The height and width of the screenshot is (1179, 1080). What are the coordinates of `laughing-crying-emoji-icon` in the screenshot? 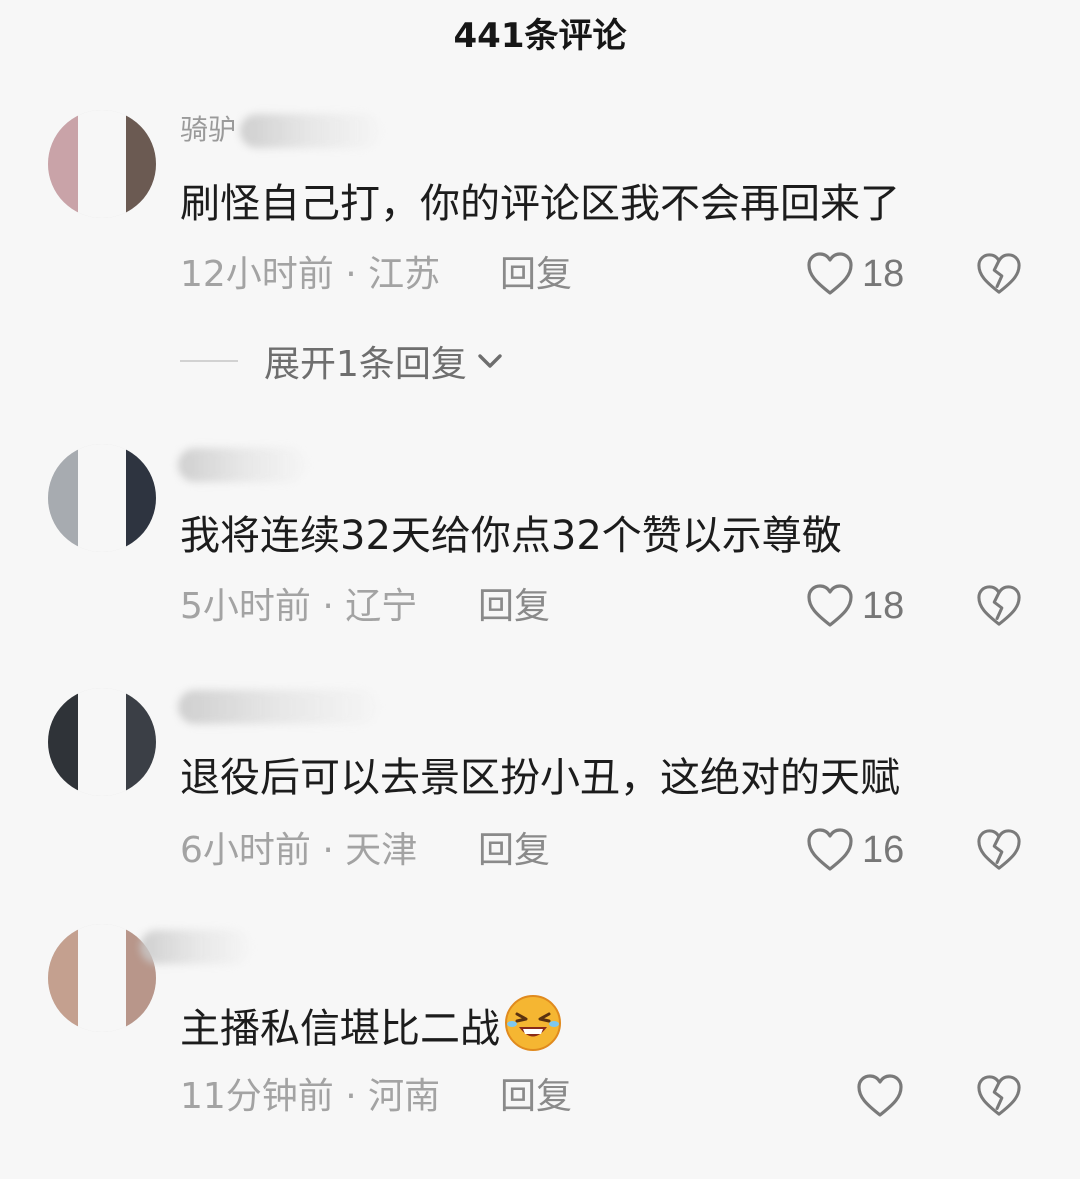 It's located at (533, 1023).